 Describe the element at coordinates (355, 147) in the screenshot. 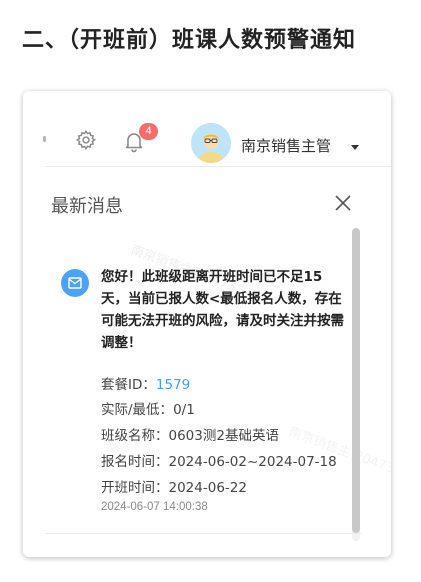

I see `caret-down-icon` at that location.